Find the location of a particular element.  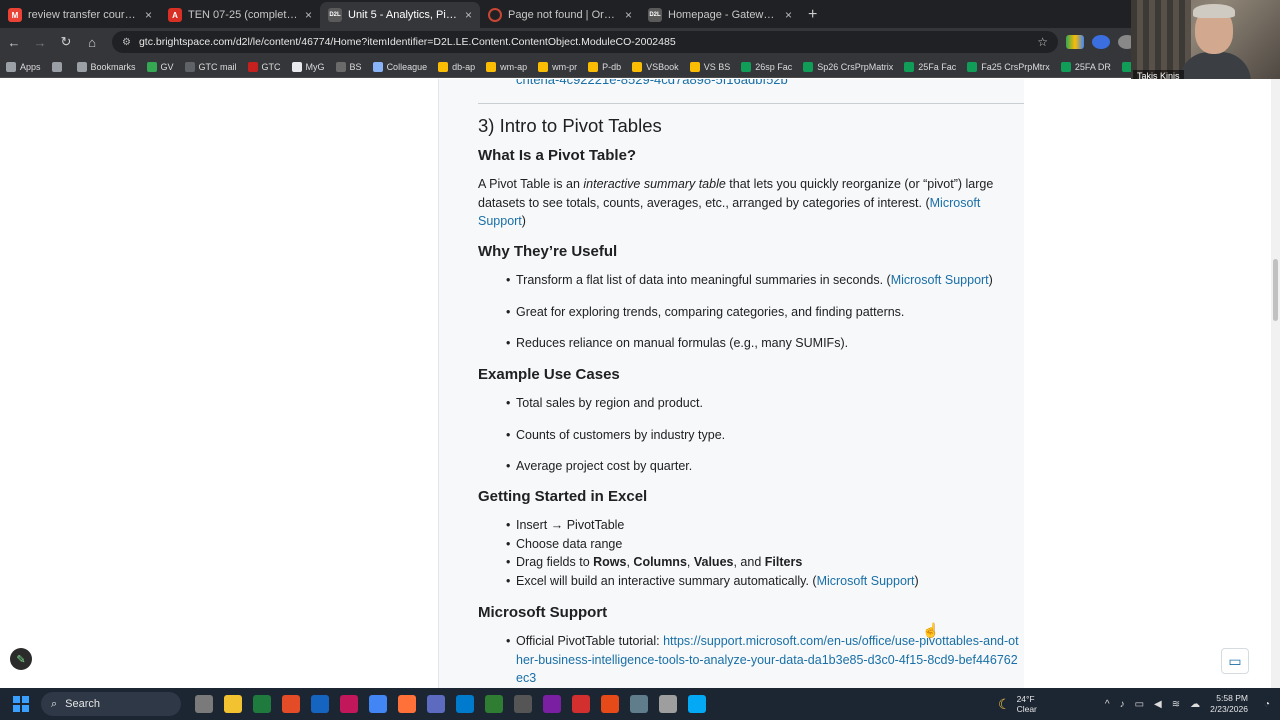

bookmark-item: VSBook is located at coordinates (655, 66).